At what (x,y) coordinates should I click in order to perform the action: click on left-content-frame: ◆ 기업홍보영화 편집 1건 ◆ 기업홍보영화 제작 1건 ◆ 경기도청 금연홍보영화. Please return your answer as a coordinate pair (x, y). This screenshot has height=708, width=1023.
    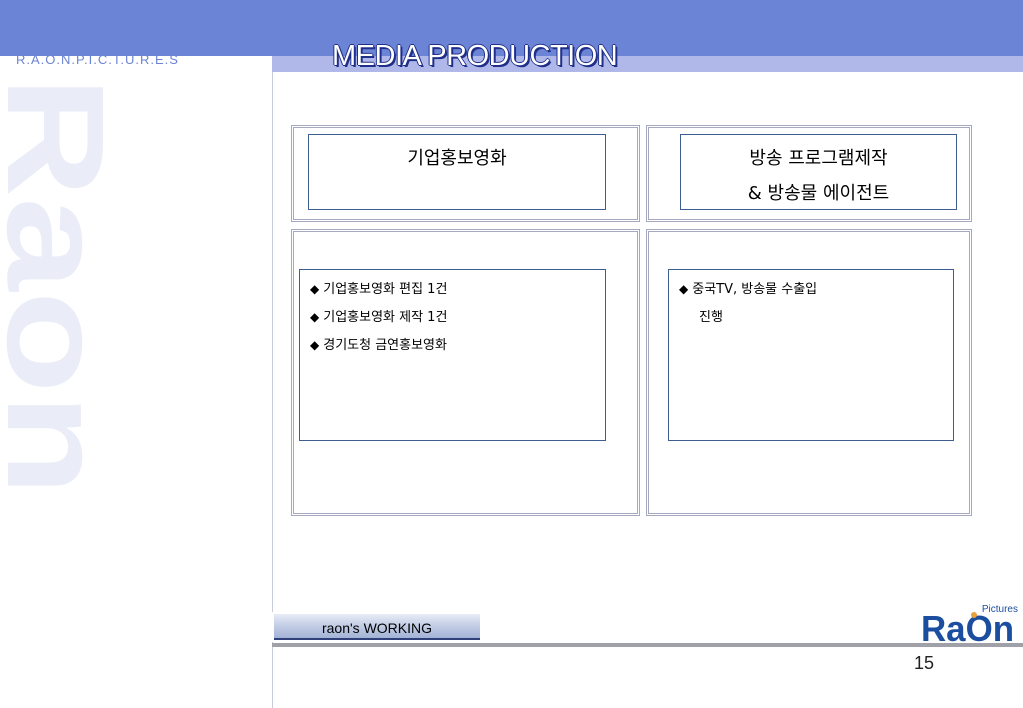
    Looking at the image, I should click on (465, 372).